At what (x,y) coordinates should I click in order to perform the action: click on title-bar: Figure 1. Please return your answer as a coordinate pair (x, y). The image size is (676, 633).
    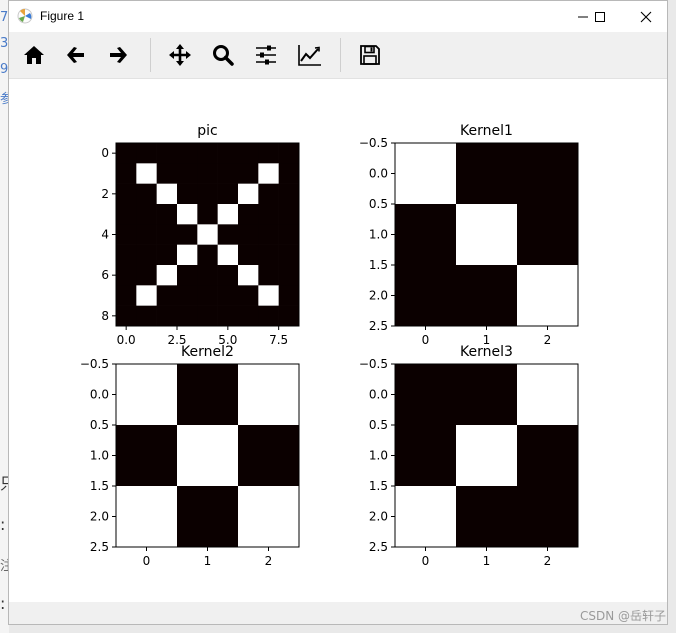
    Looking at the image, I should click on (338, 16).